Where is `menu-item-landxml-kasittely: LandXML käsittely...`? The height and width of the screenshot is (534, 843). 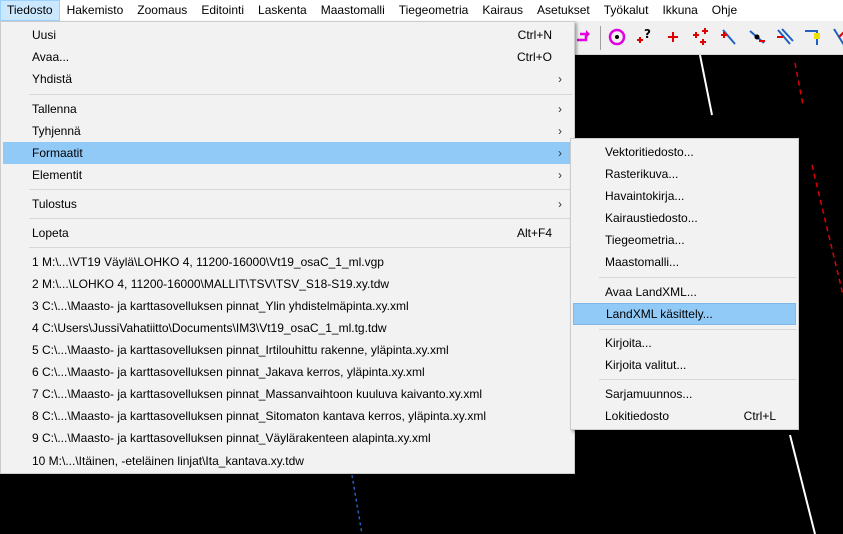 menu-item-landxml-kasittely: LandXML käsittely... is located at coordinates (684, 314).